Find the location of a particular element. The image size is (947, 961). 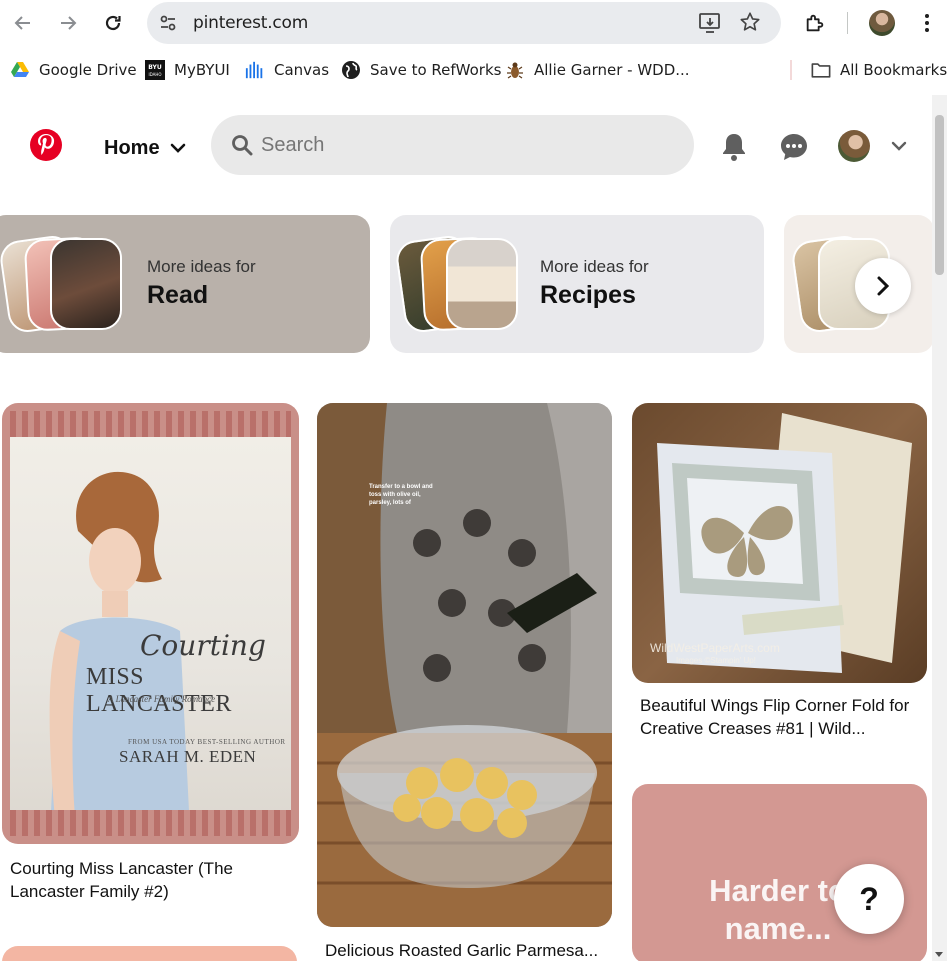

canvas-icon is located at coordinates (255, 70).